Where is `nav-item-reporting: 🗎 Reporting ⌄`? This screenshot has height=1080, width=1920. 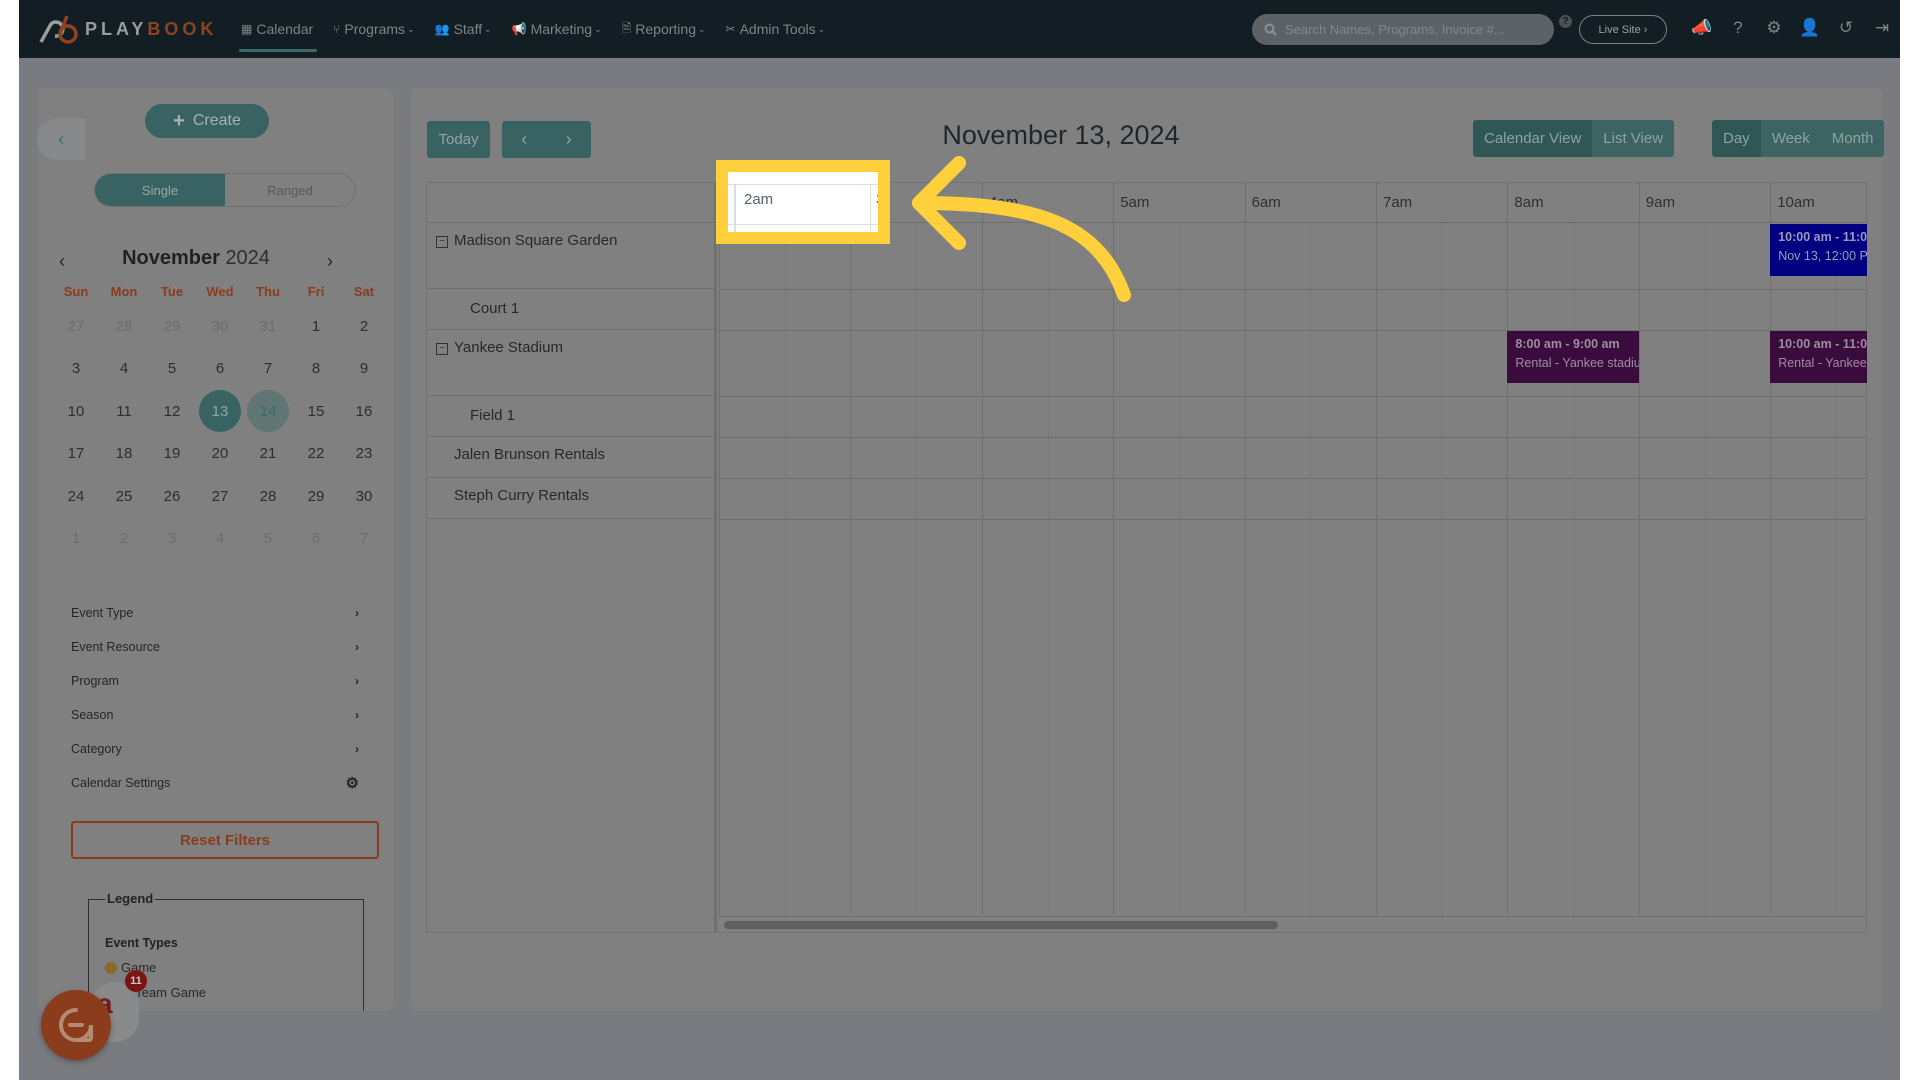
nav-item-reporting: 🗎 Reporting ⌄ is located at coordinates (664, 29).